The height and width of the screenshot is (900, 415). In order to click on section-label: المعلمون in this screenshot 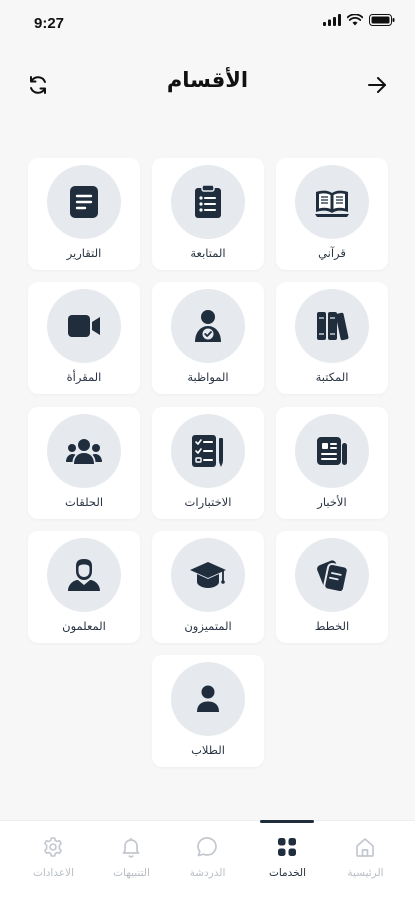, I will do `click(84, 626)`.